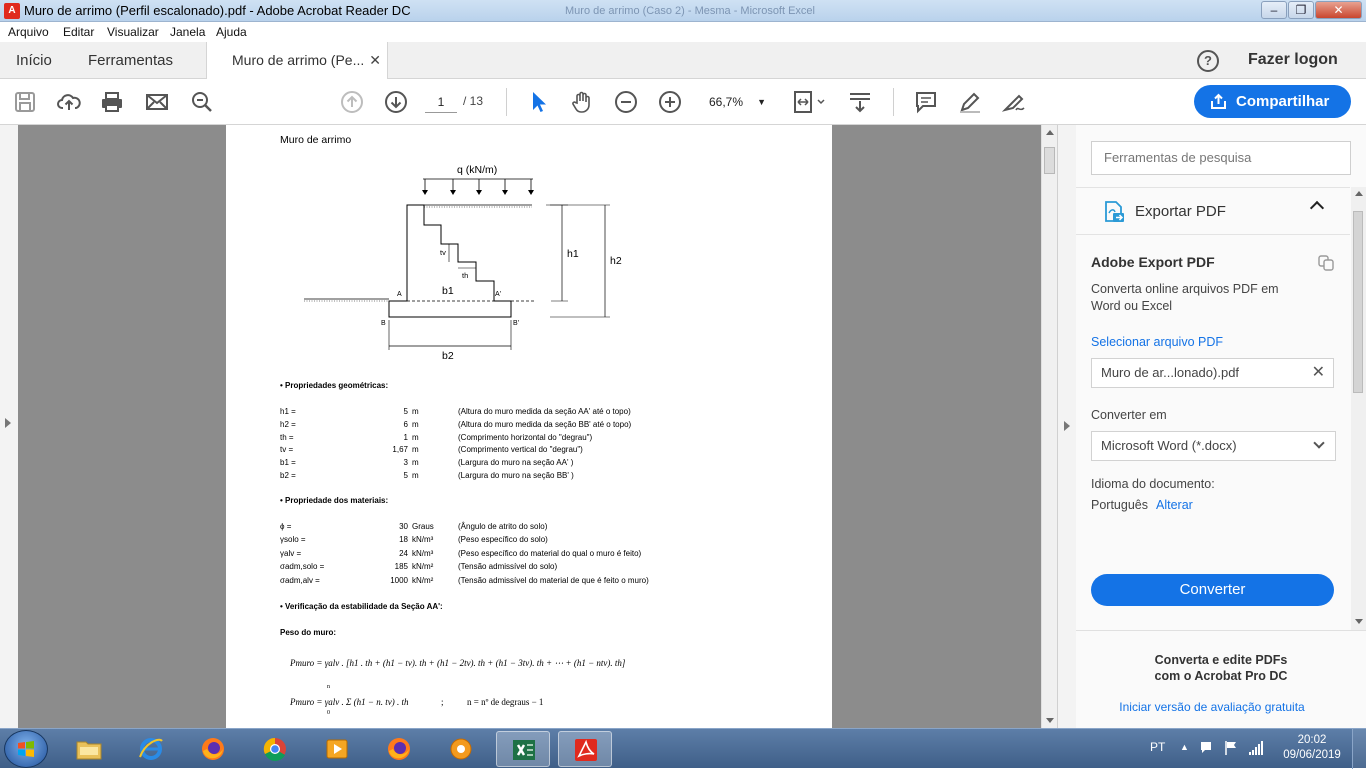 Image resolution: width=1366 pixels, height=769 pixels. What do you see at coordinates (448, 356) in the screenshot?
I see `diagram-b2-label: b2` at bounding box center [448, 356].